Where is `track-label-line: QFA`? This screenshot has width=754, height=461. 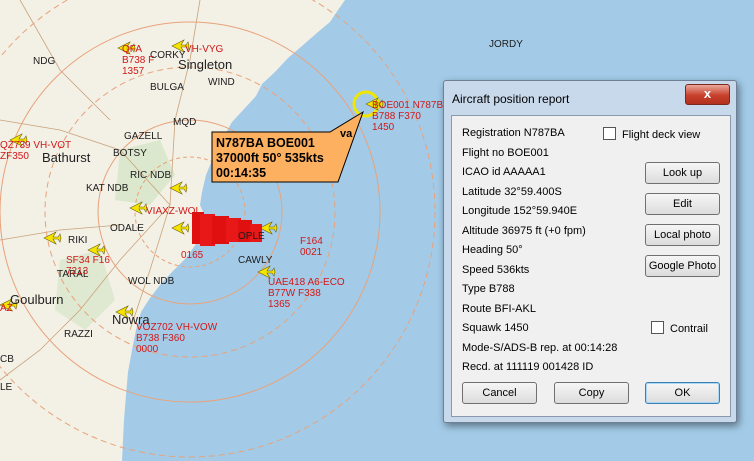
track-label-line: QFA is located at coordinates (132, 49).